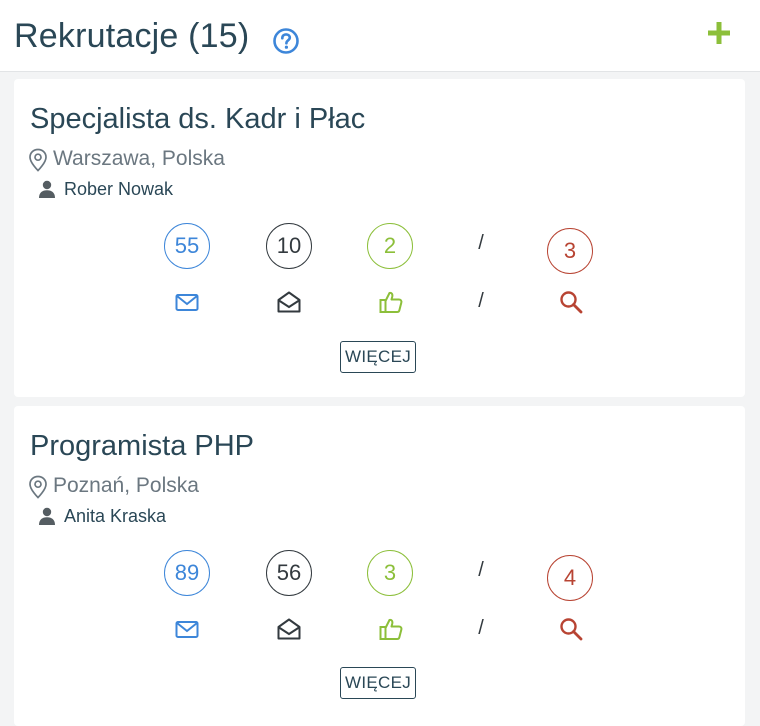 The height and width of the screenshot is (726, 760). What do you see at coordinates (126, 485) in the screenshot?
I see `location-text: Poznań, Polska` at bounding box center [126, 485].